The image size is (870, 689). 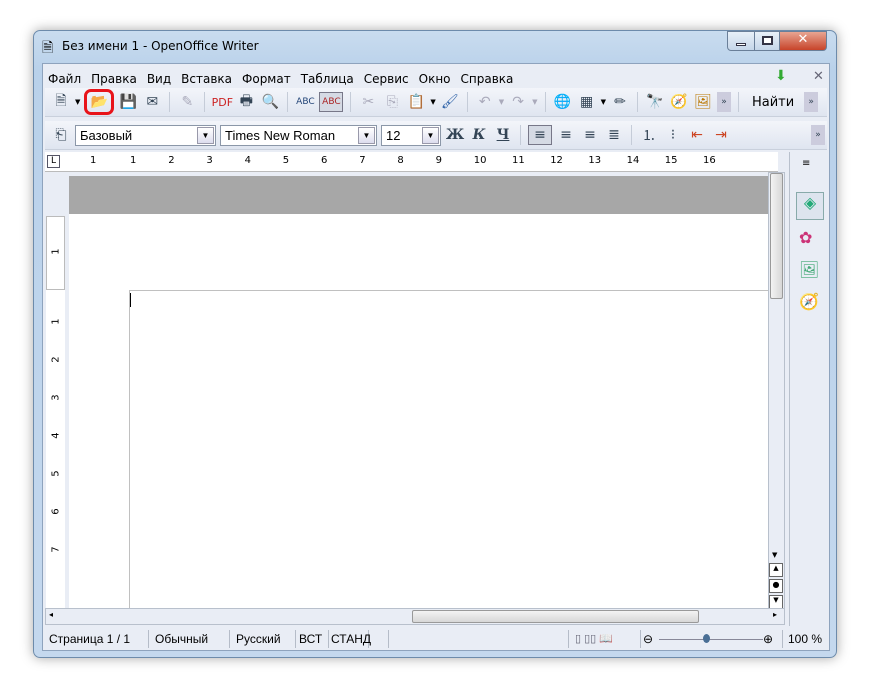 I want to click on numbering-icon: ⒈, so click(x=649, y=135).